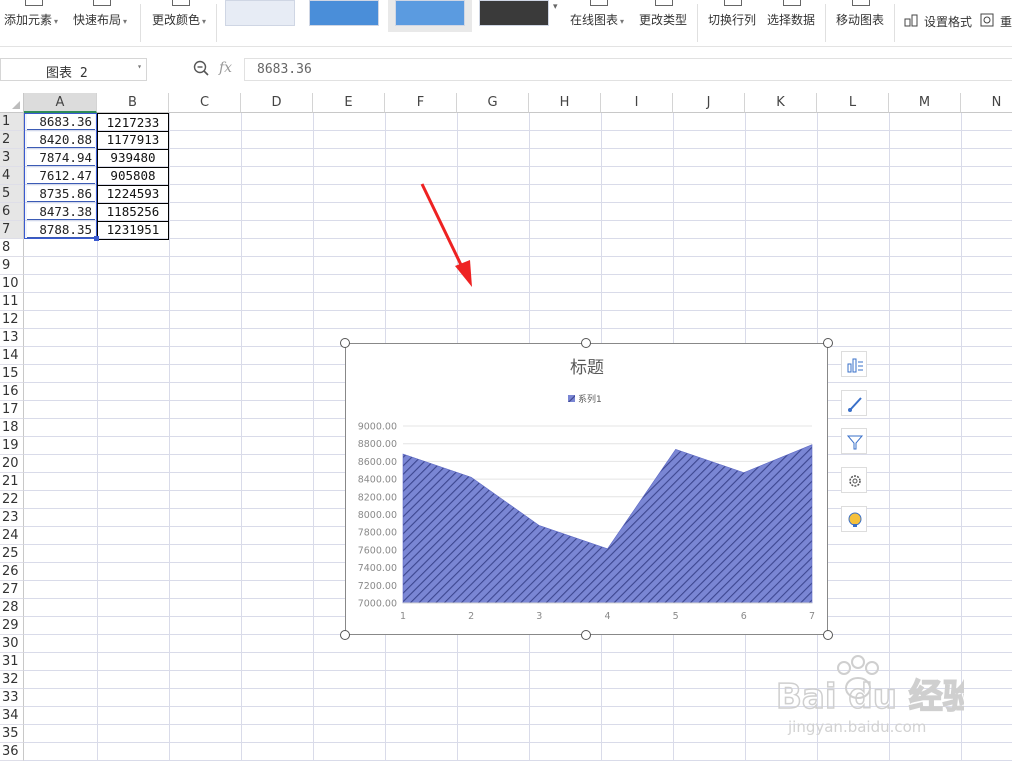 This screenshot has height=761, width=1012. I want to click on row-header-10: 10, so click(12, 284).